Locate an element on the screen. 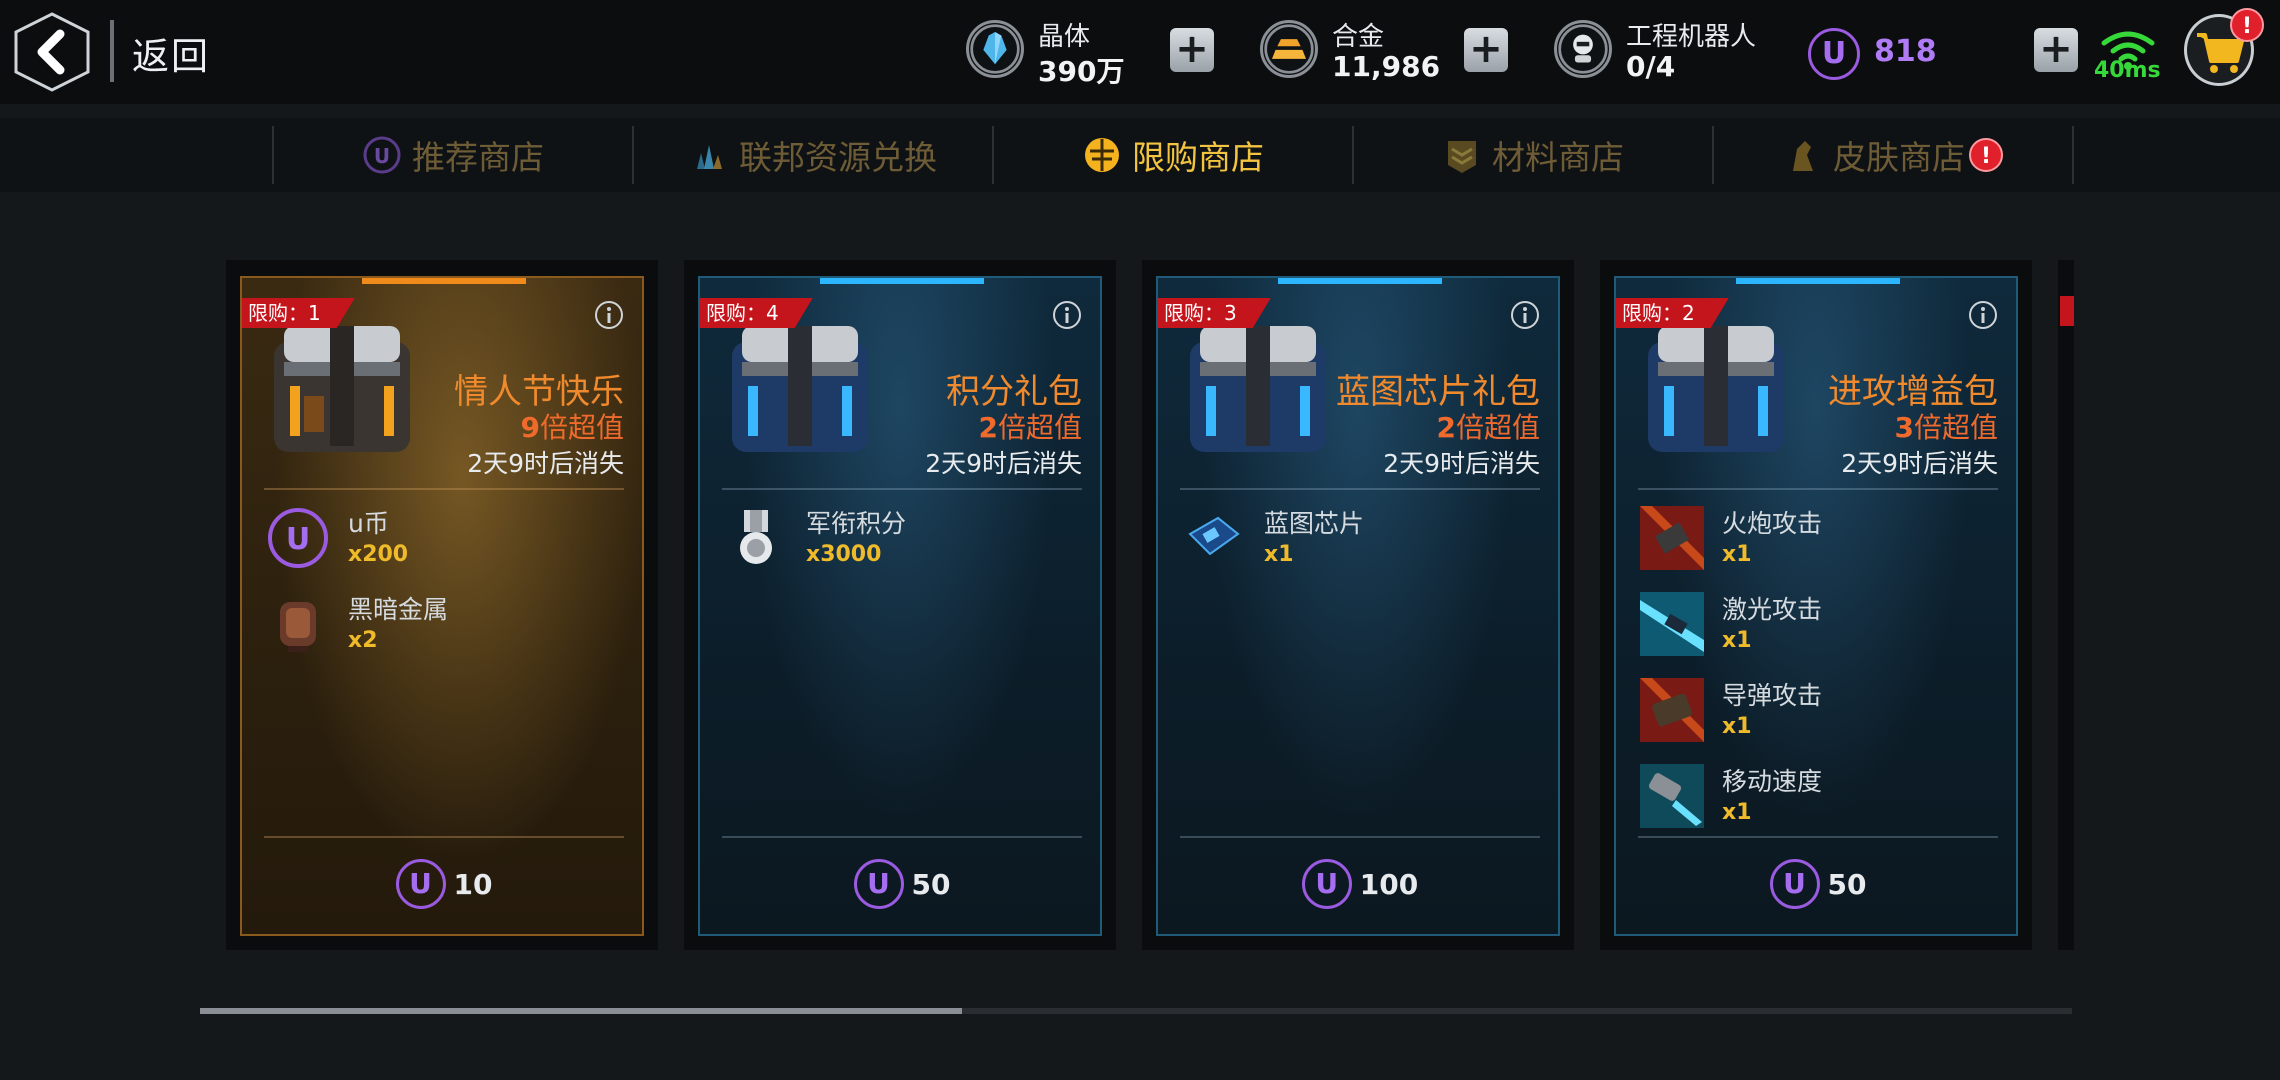 This screenshot has width=2280, height=1080. missile-icon is located at coordinates (1672, 710).